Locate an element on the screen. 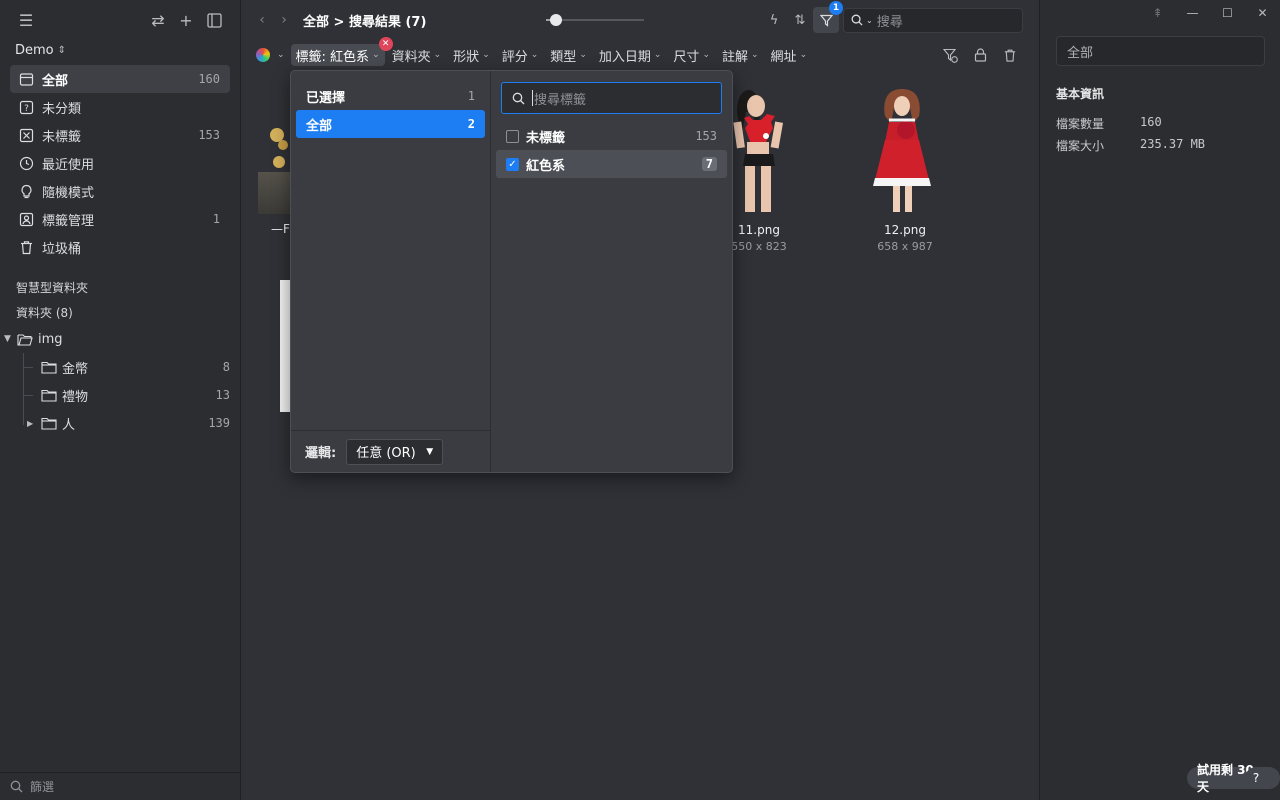  filter-chip-folder: 資料夾 ⌄ is located at coordinates (417, 55).